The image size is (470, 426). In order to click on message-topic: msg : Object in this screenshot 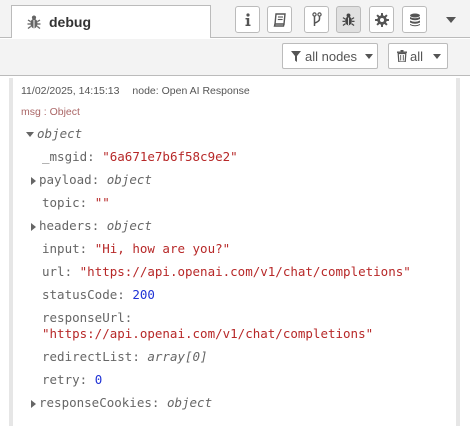, I will do `click(50, 112)`.